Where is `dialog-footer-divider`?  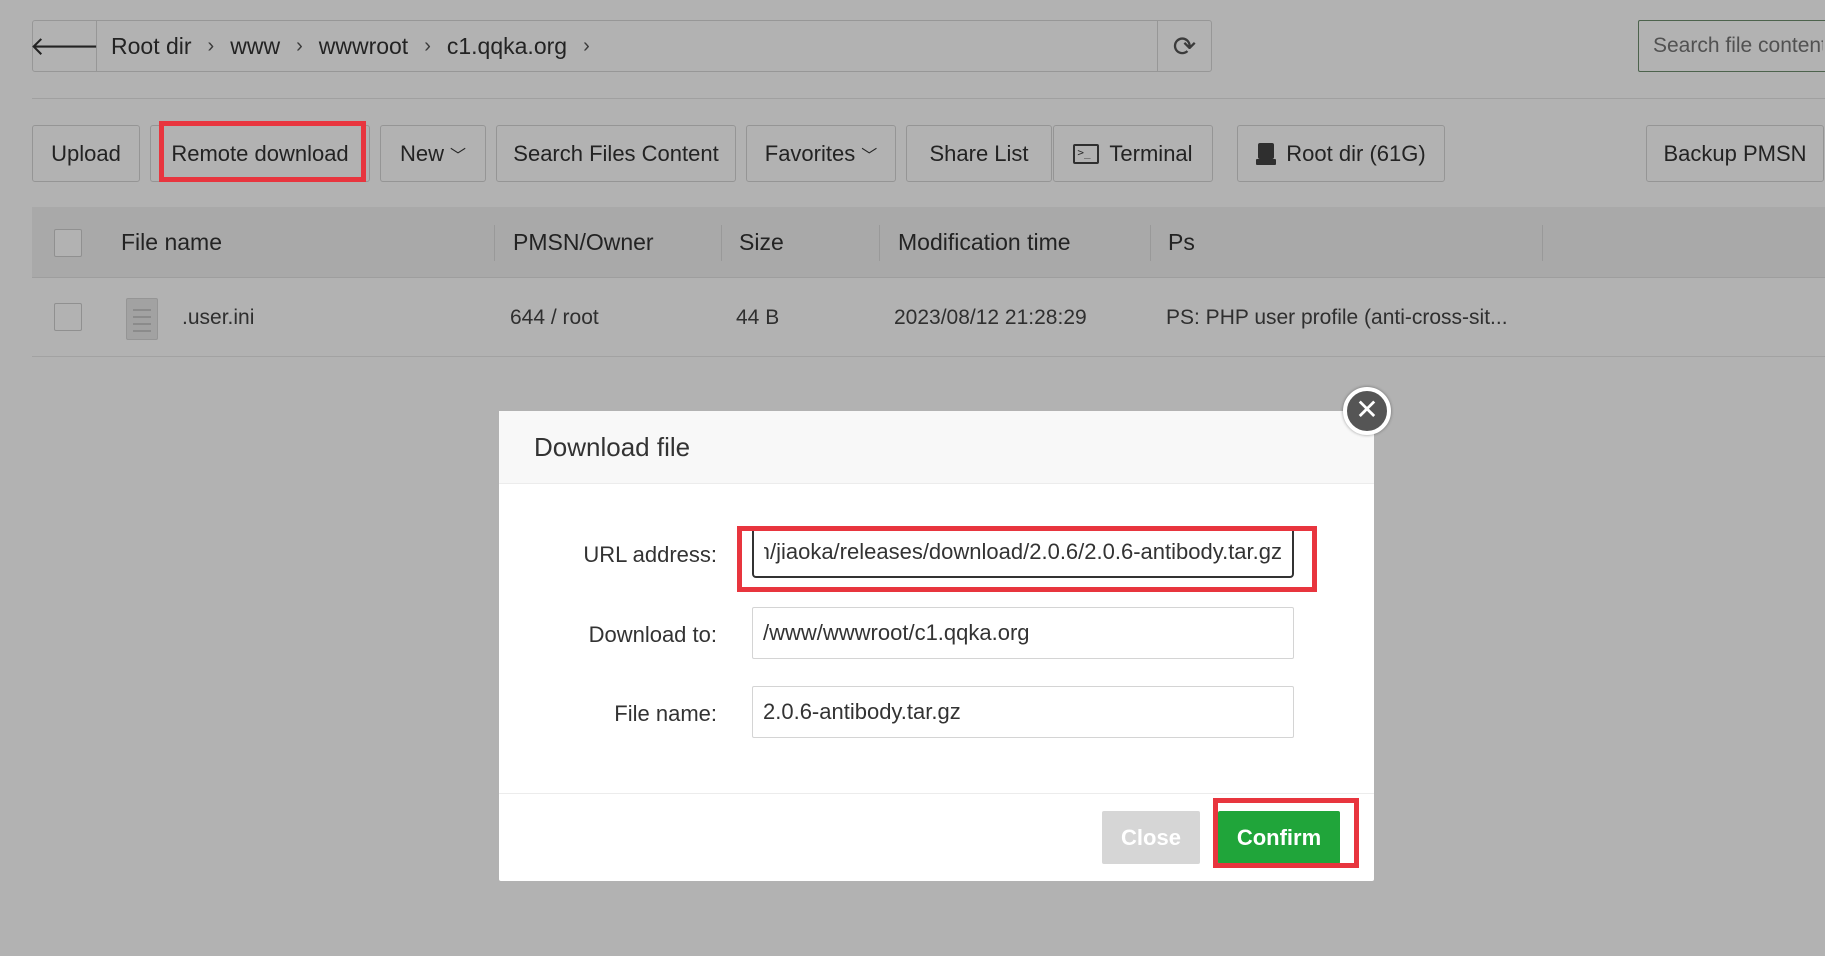 dialog-footer-divider is located at coordinates (936, 793).